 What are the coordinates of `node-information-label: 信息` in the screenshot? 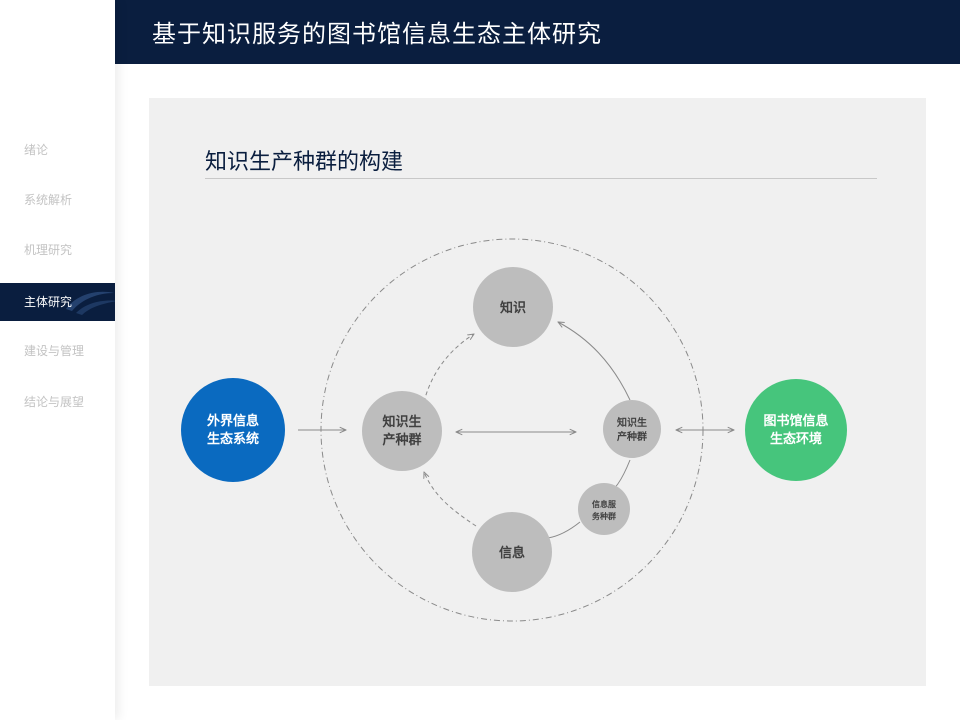 It's located at (512, 553).